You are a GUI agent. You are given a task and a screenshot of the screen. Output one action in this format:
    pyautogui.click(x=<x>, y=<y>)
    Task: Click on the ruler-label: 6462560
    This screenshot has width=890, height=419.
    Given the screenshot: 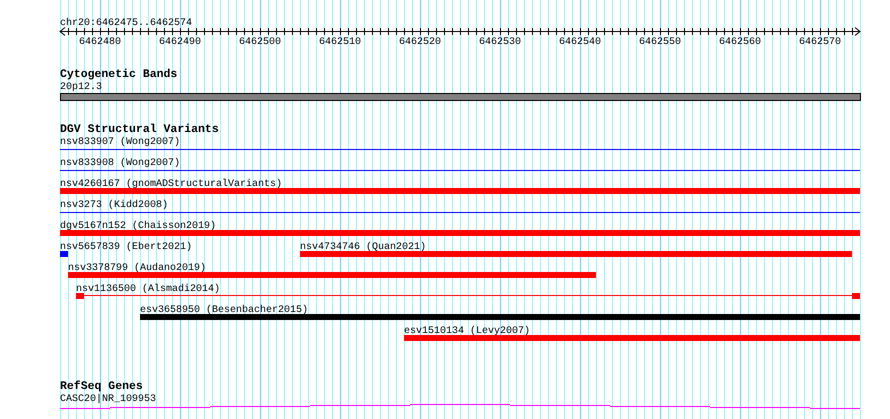 What is the action you would take?
    pyautogui.click(x=740, y=42)
    